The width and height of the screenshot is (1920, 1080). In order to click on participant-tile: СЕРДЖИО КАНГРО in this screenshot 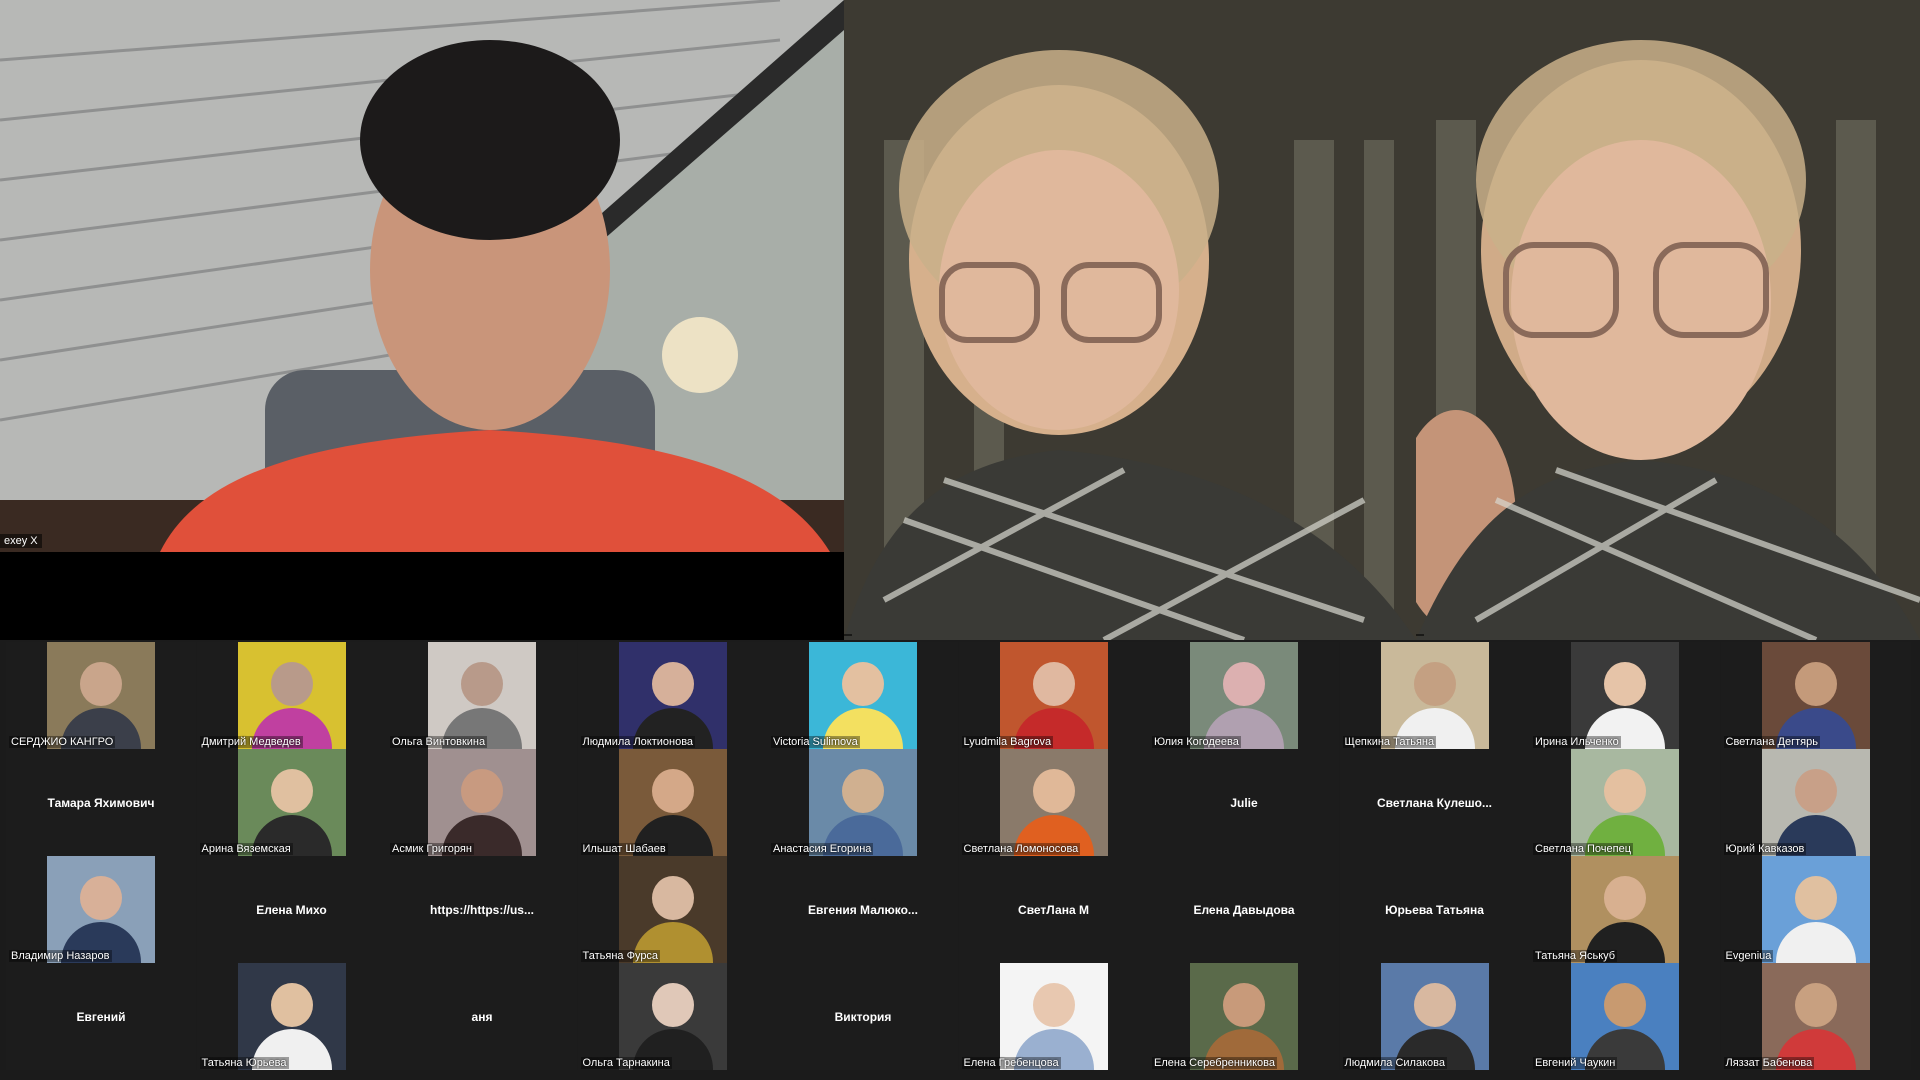, I will do `click(101, 695)`.